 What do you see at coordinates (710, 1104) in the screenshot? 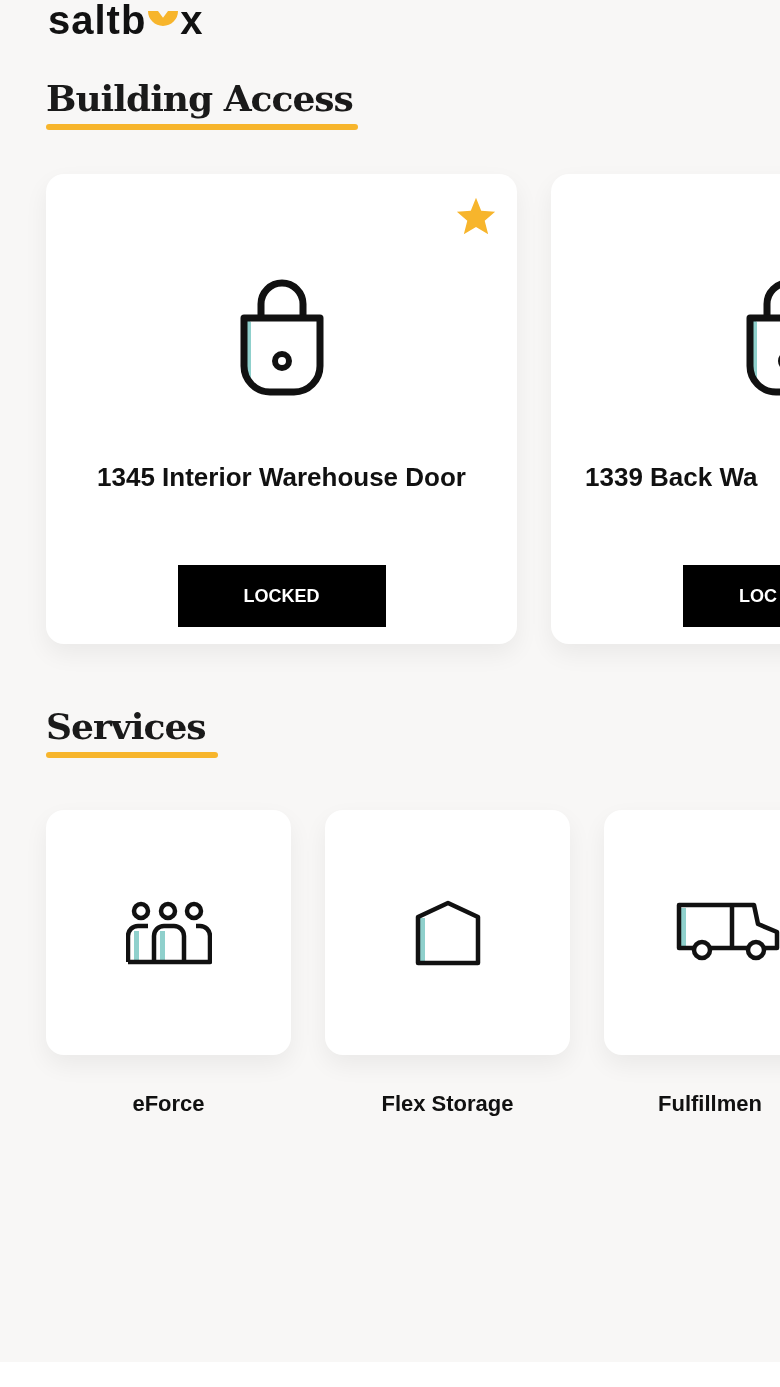
I see `service-label: Fulfillmen` at bounding box center [710, 1104].